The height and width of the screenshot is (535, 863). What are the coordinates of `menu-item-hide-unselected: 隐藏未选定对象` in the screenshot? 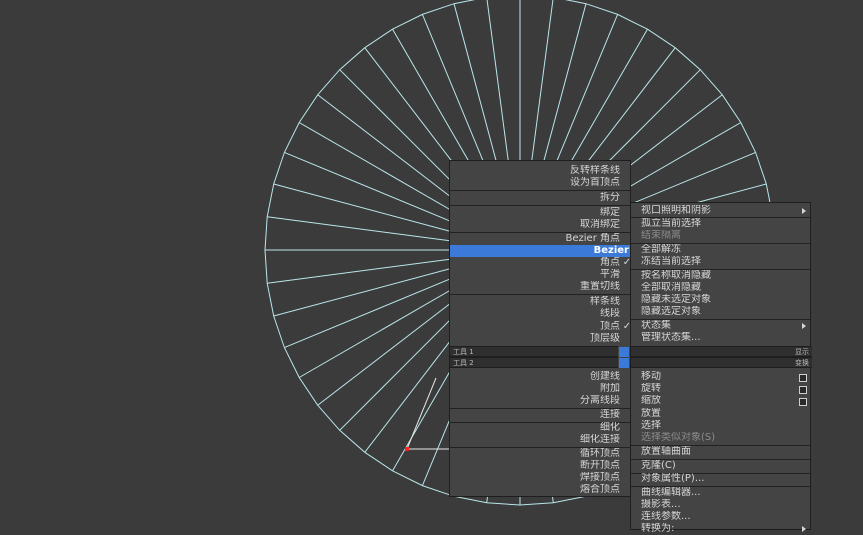 It's located at (723, 300).